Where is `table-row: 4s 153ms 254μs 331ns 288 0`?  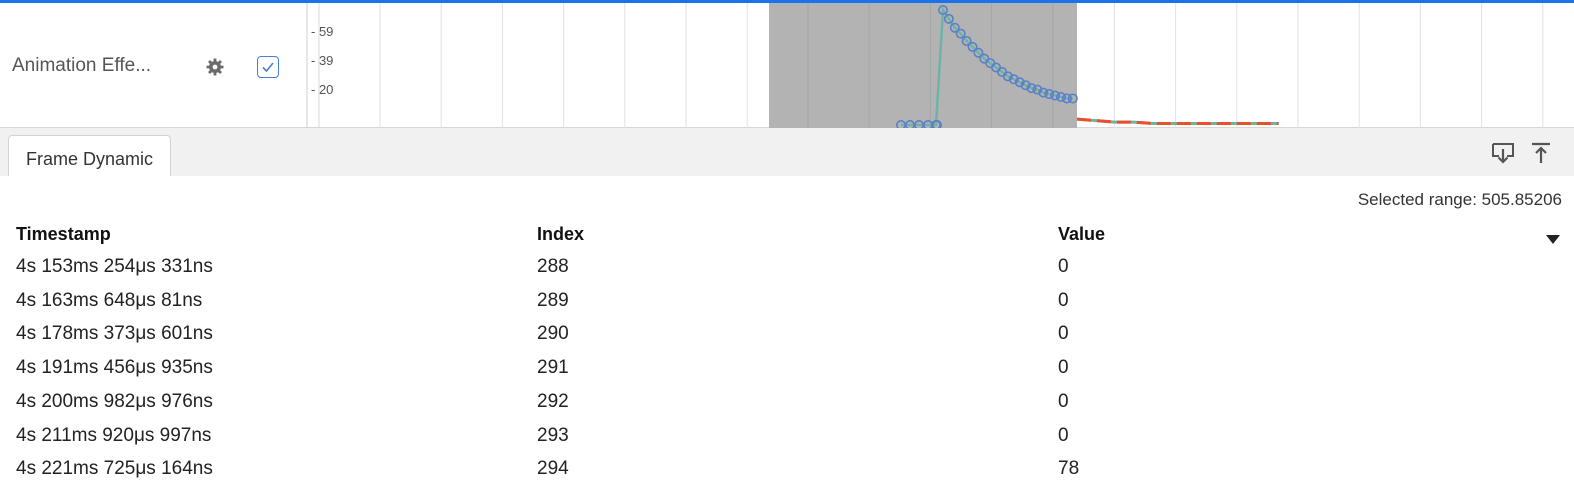
table-row: 4s 153ms 254μs 331ns 288 0 is located at coordinates (787, 273).